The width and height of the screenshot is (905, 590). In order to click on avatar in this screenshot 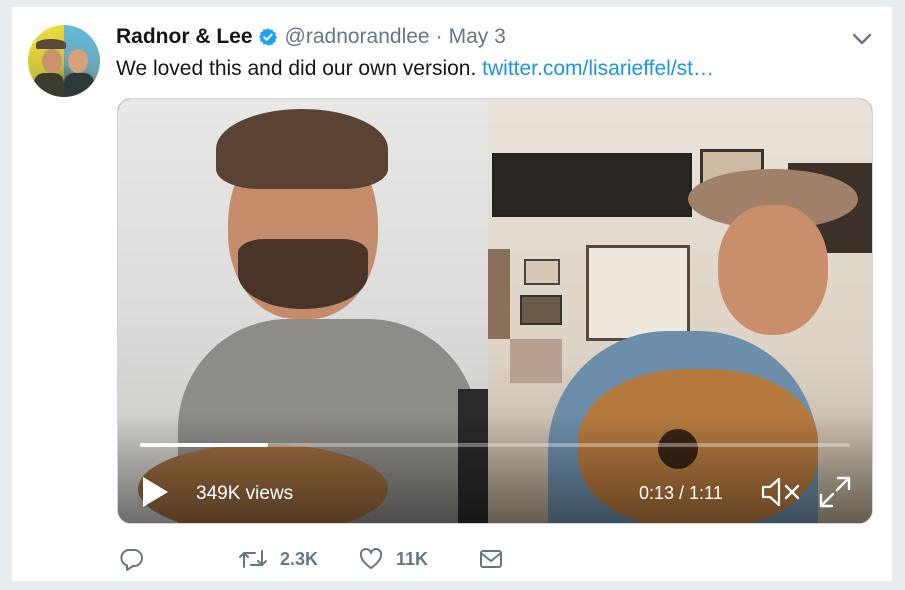, I will do `click(64, 61)`.